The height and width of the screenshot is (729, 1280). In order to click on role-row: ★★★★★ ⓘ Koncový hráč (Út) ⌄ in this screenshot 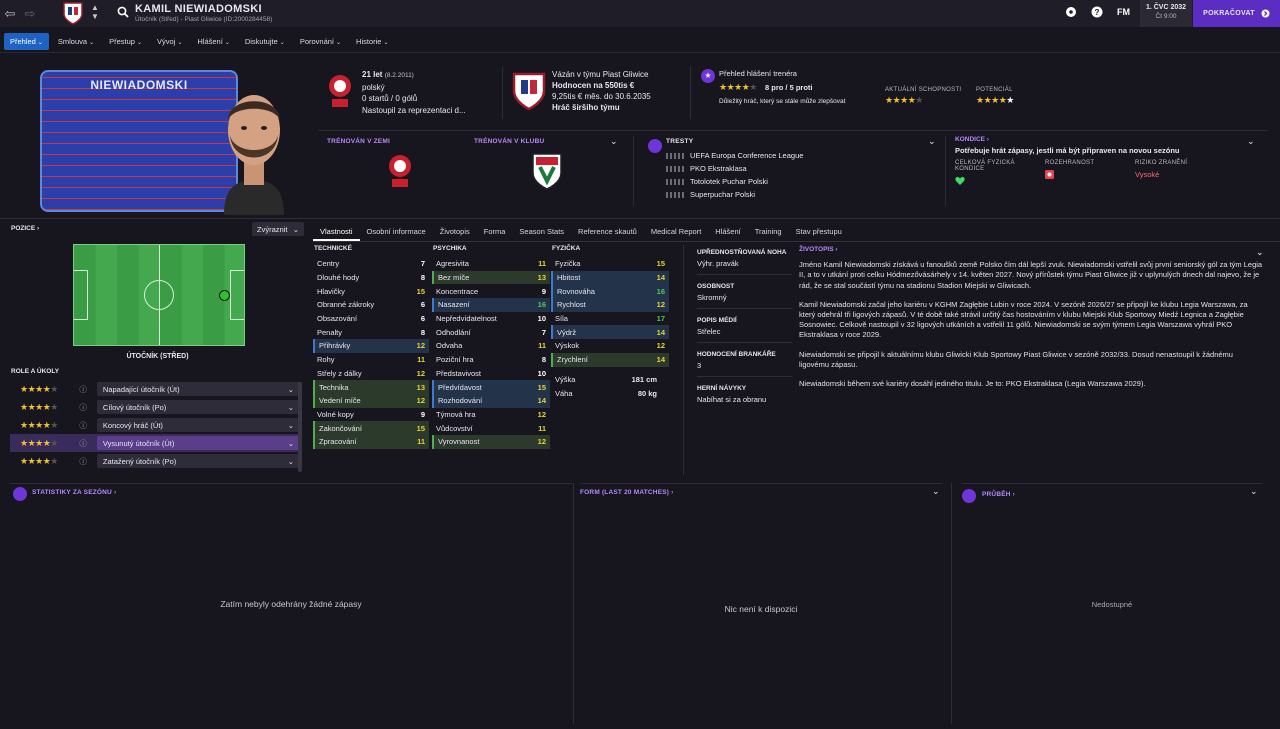, I will do `click(155, 425)`.